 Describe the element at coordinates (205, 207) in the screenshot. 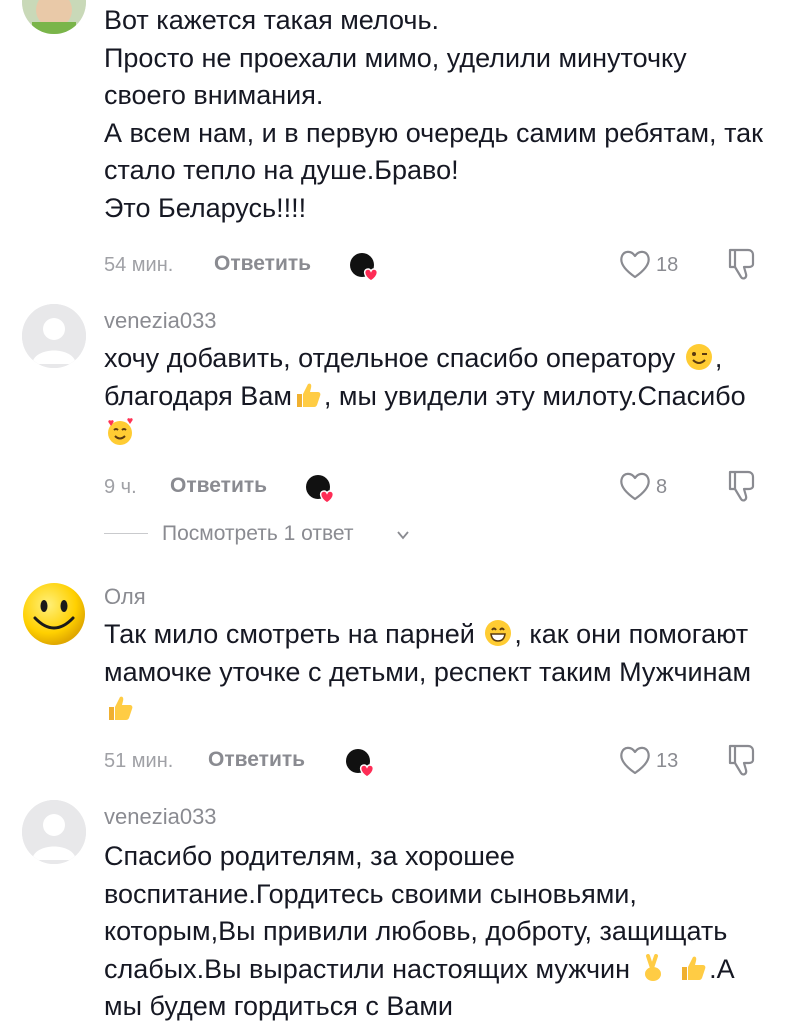

I see `comment-line: Это Беларусь!!!!` at that location.